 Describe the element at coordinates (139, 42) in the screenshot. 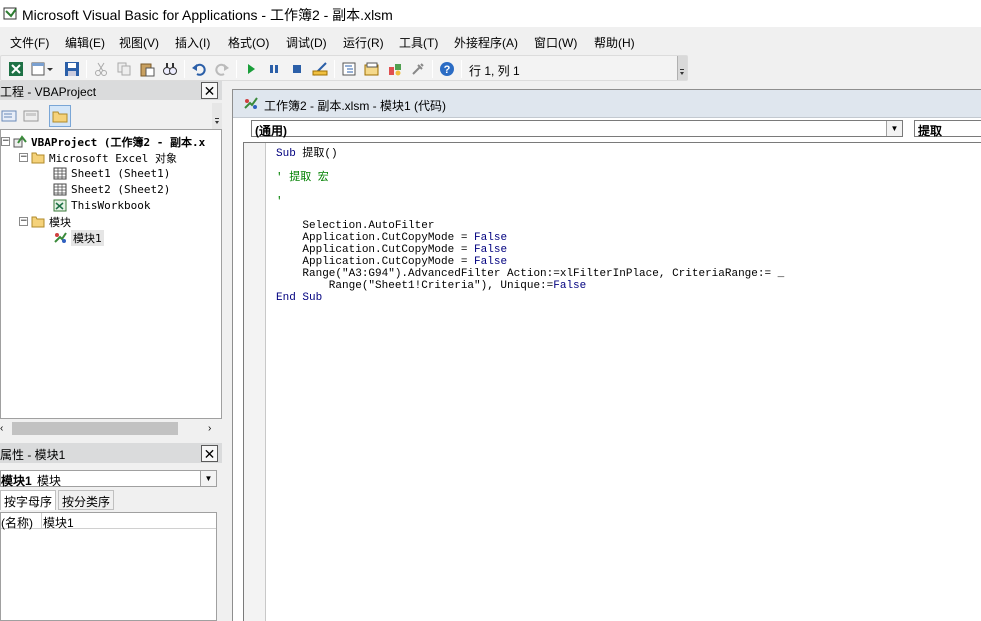

I see `menu-view: 视图(V)` at that location.